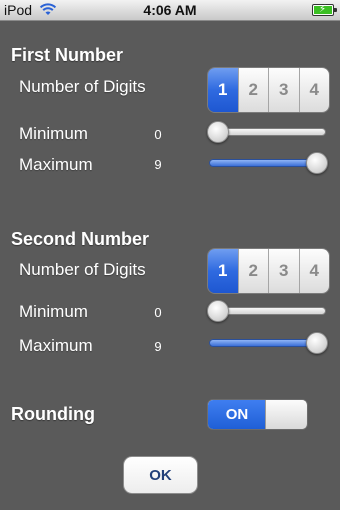  What do you see at coordinates (56, 164) in the screenshot?
I see `first-maximum-label: Maximum` at bounding box center [56, 164].